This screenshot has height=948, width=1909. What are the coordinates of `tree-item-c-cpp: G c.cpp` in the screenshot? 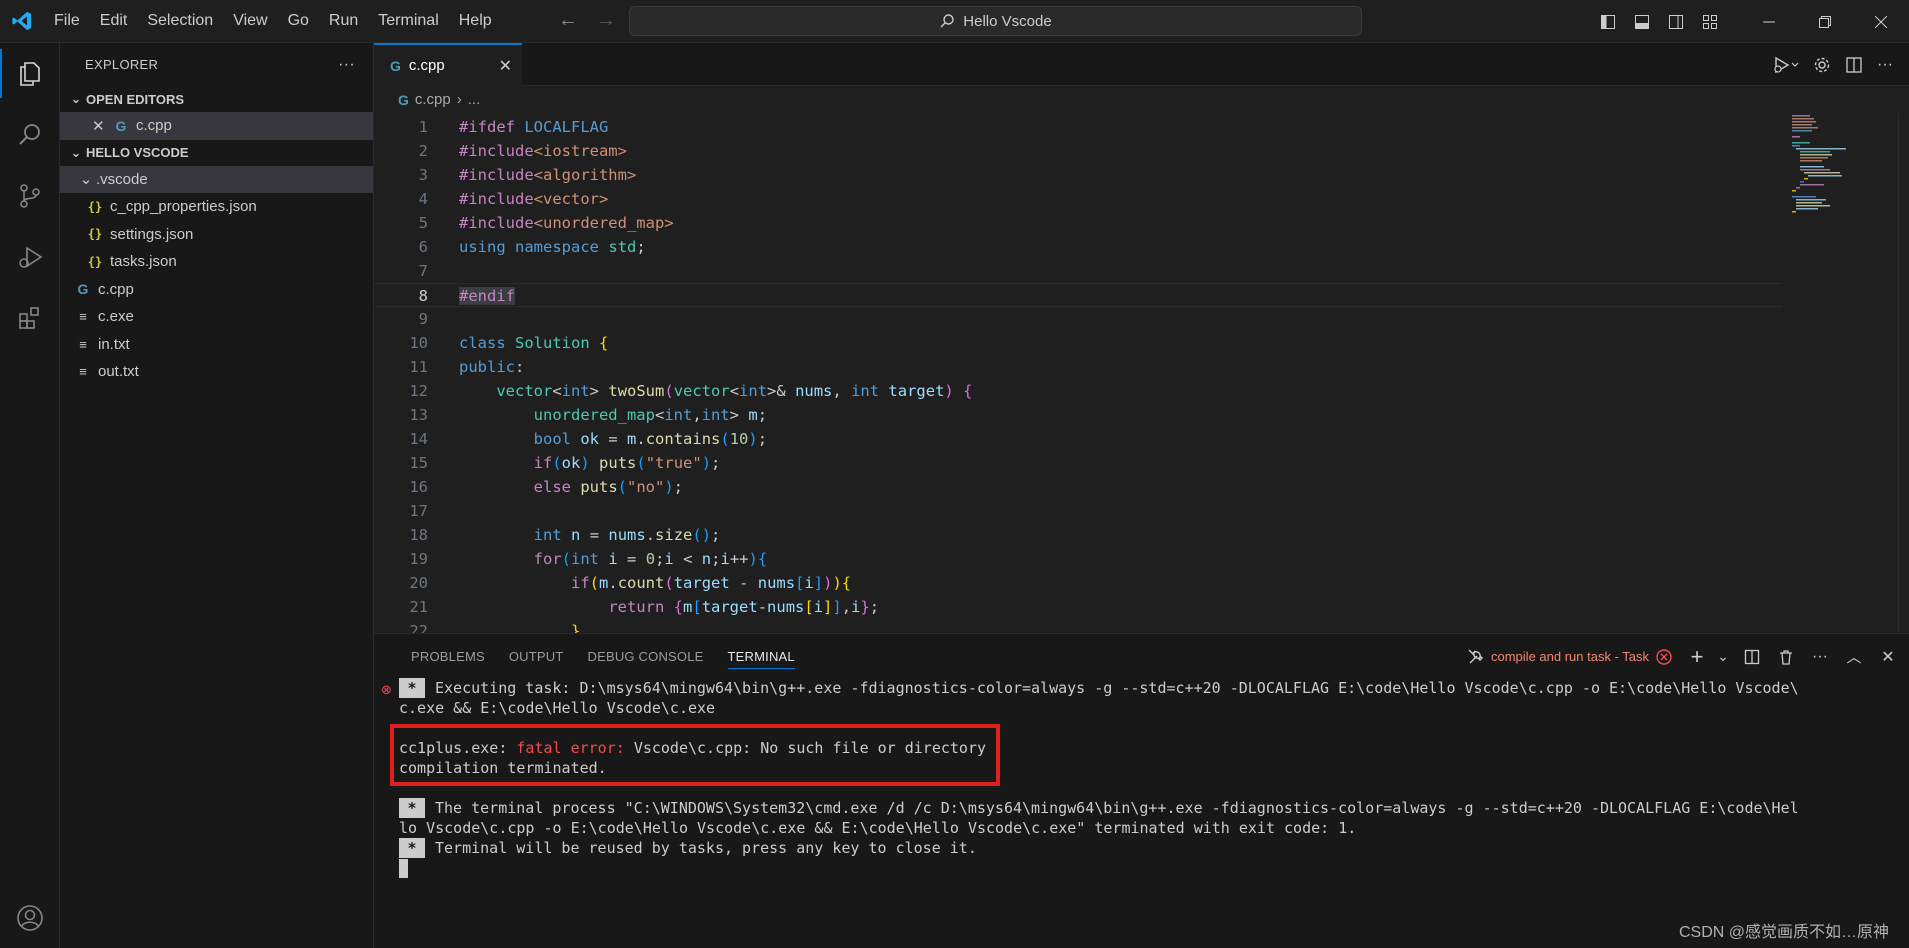 It's located at (216, 290).